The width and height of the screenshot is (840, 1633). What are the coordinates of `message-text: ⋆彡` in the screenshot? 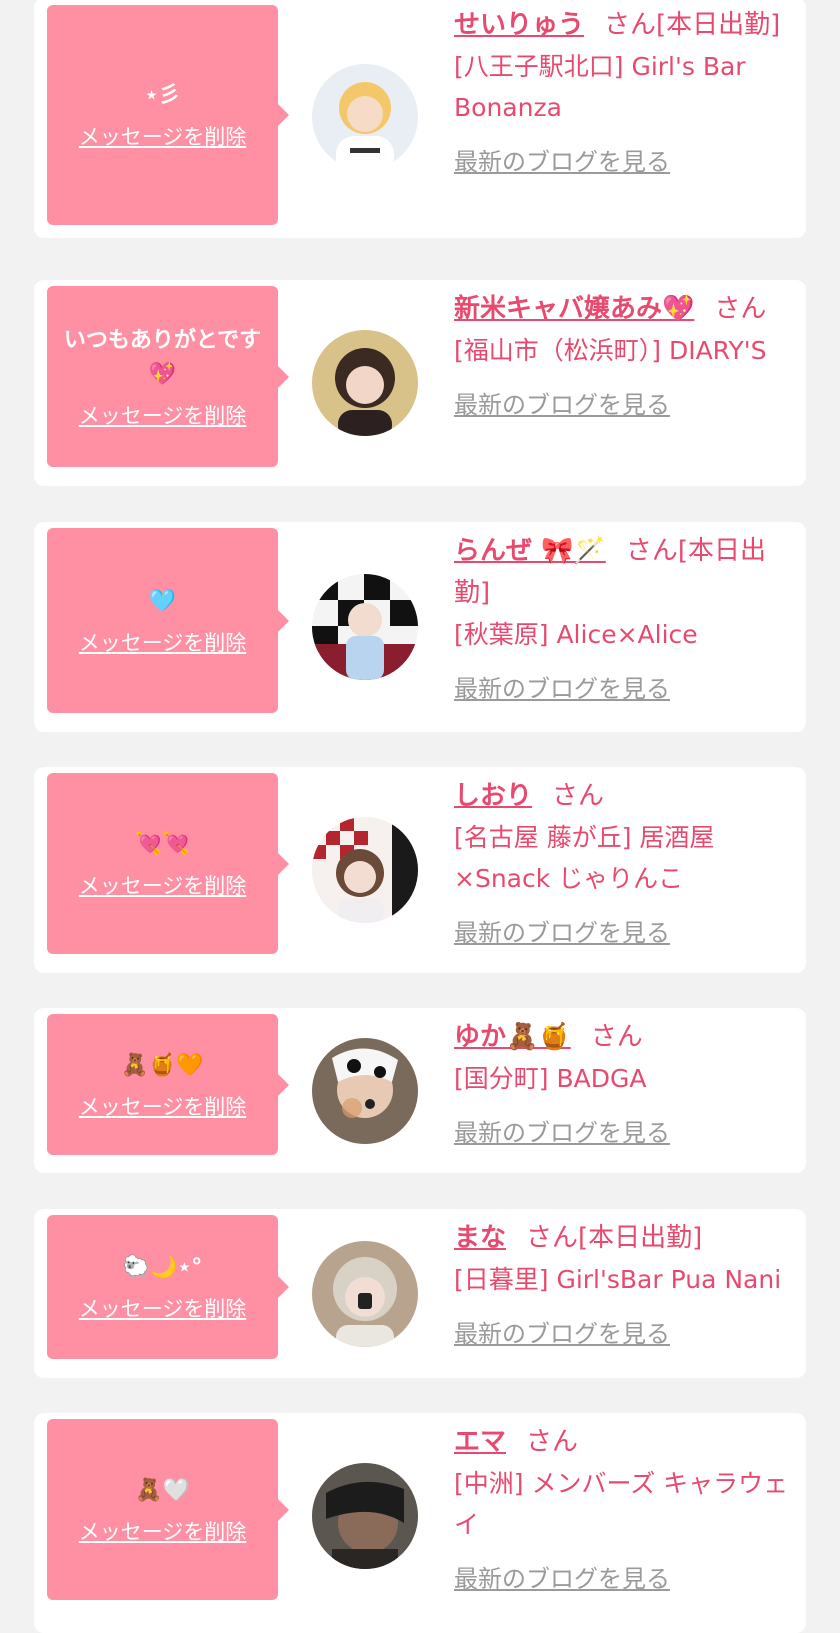 It's located at (162, 95).